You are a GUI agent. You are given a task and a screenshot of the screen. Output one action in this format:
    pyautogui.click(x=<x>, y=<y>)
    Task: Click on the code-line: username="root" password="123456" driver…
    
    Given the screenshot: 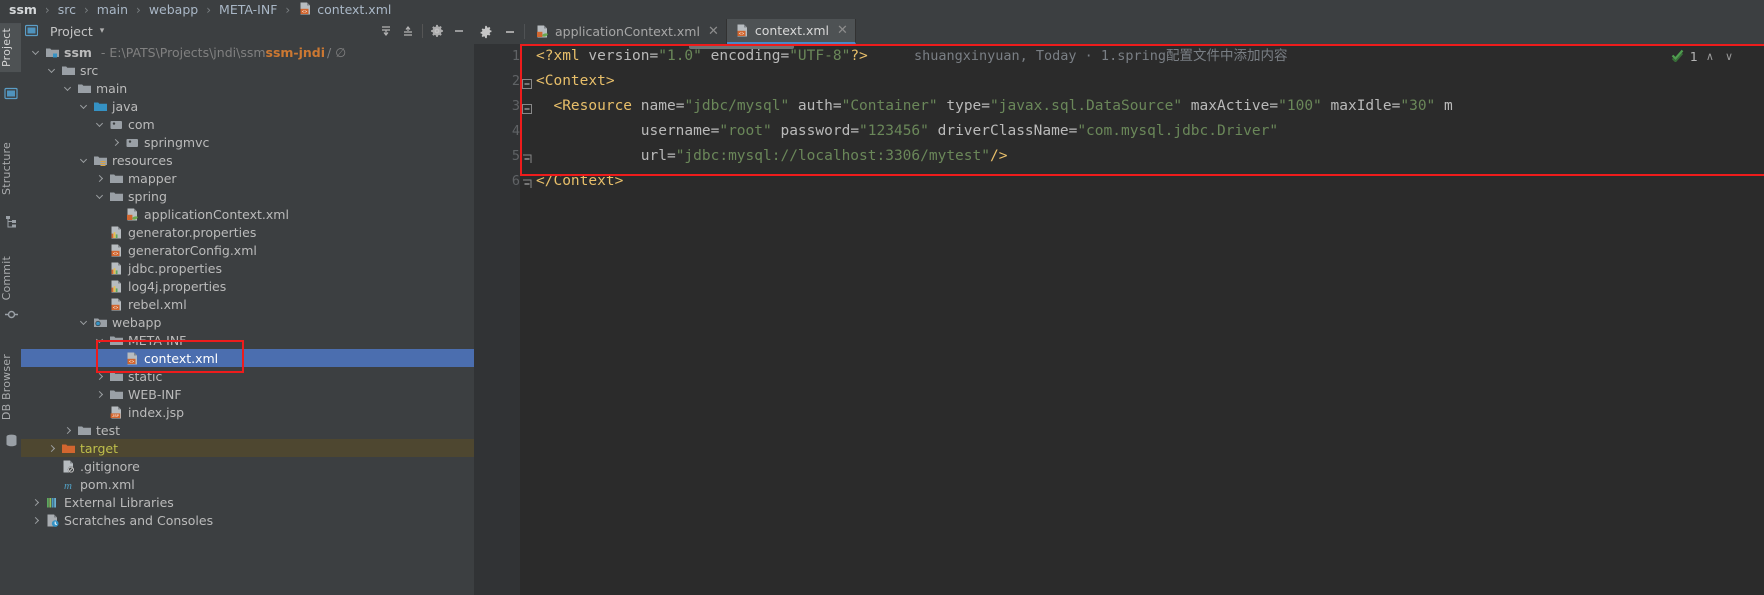 What is the action you would take?
    pyautogui.click(x=1150, y=131)
    